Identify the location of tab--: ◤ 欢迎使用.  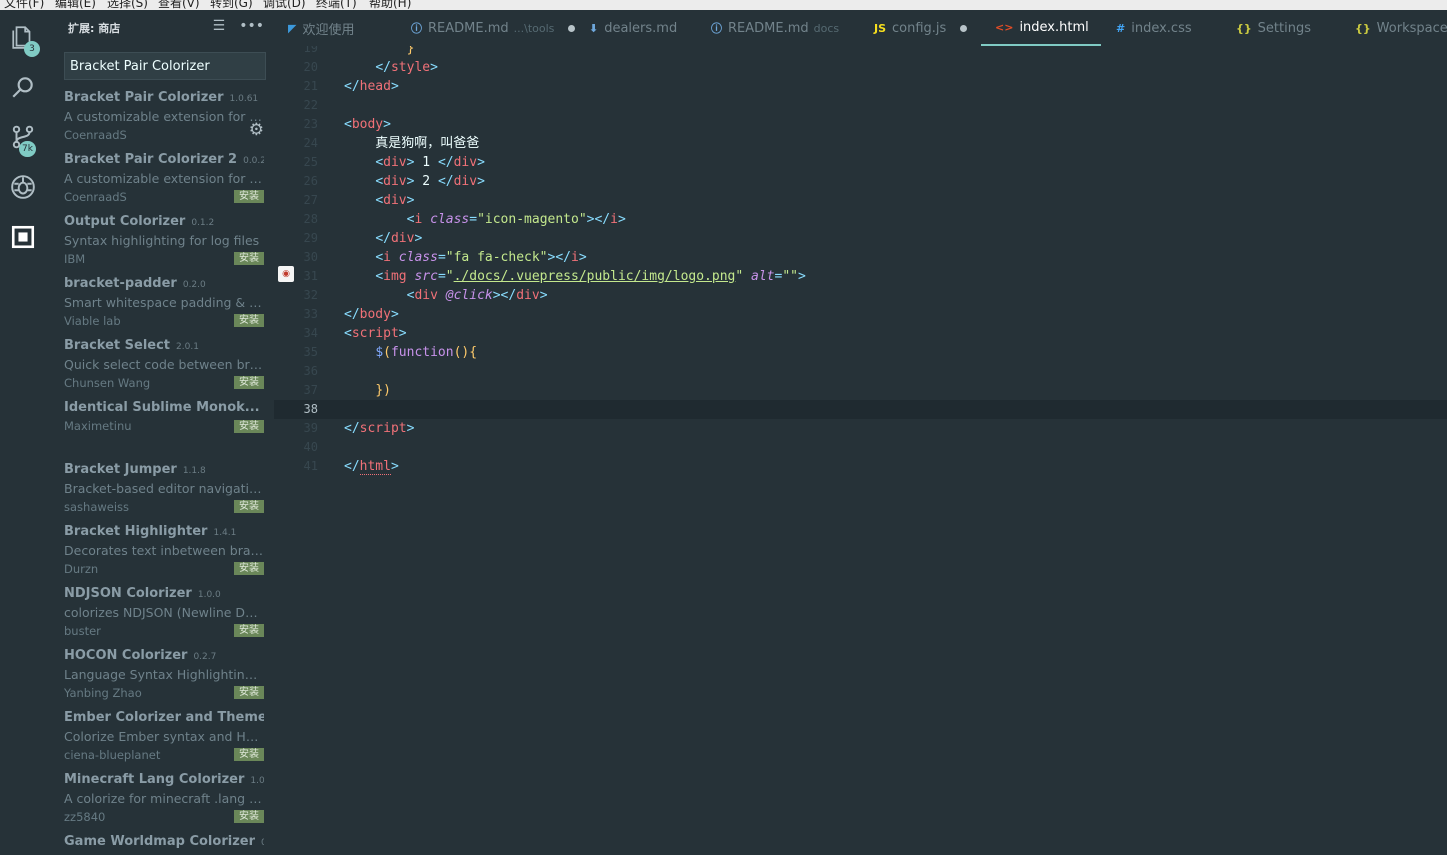
(314, 28).